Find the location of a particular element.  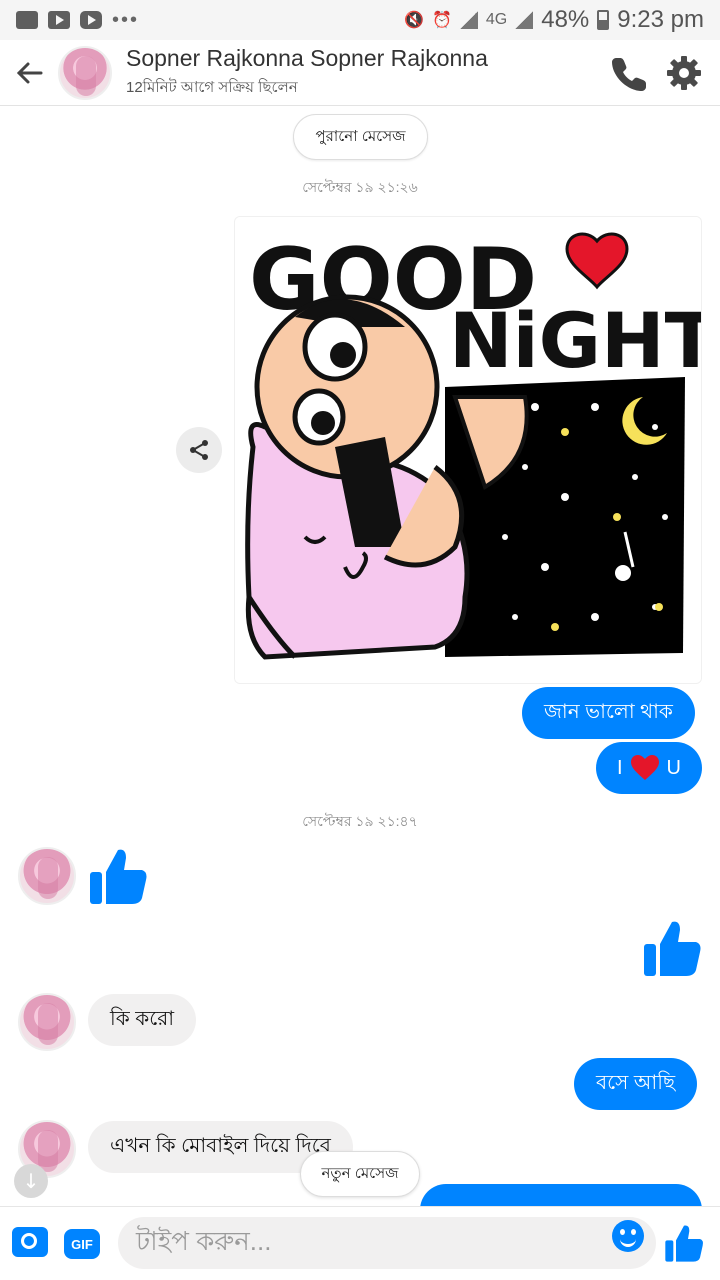

outgoing-message: I U is located at coordinates (649, 768).